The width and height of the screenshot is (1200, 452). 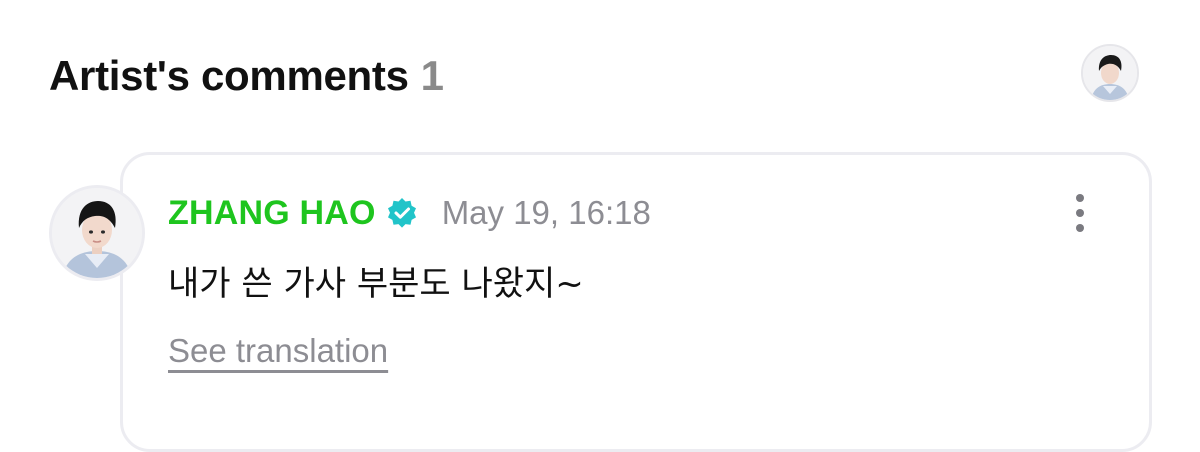 I want to click on more-options-icon, so click(x=1080, y=213).